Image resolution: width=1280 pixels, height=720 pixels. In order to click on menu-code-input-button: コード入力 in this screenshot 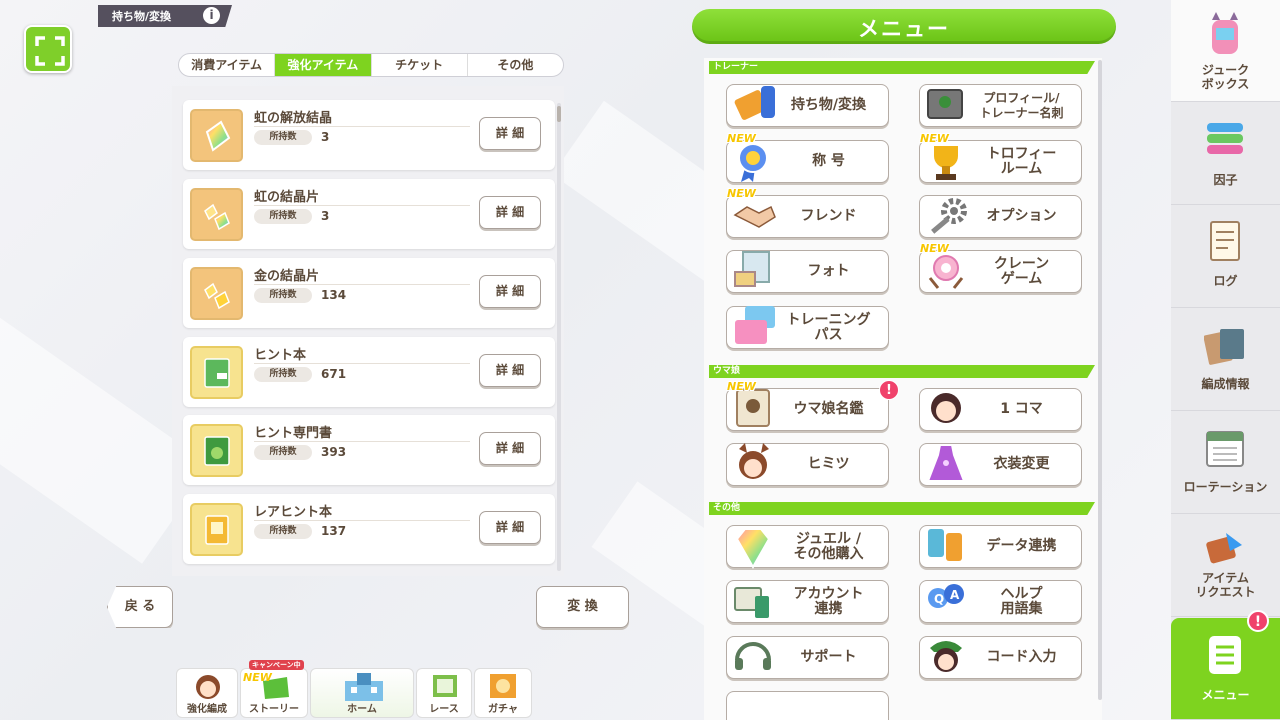, I will do `click(1000, 657)`.